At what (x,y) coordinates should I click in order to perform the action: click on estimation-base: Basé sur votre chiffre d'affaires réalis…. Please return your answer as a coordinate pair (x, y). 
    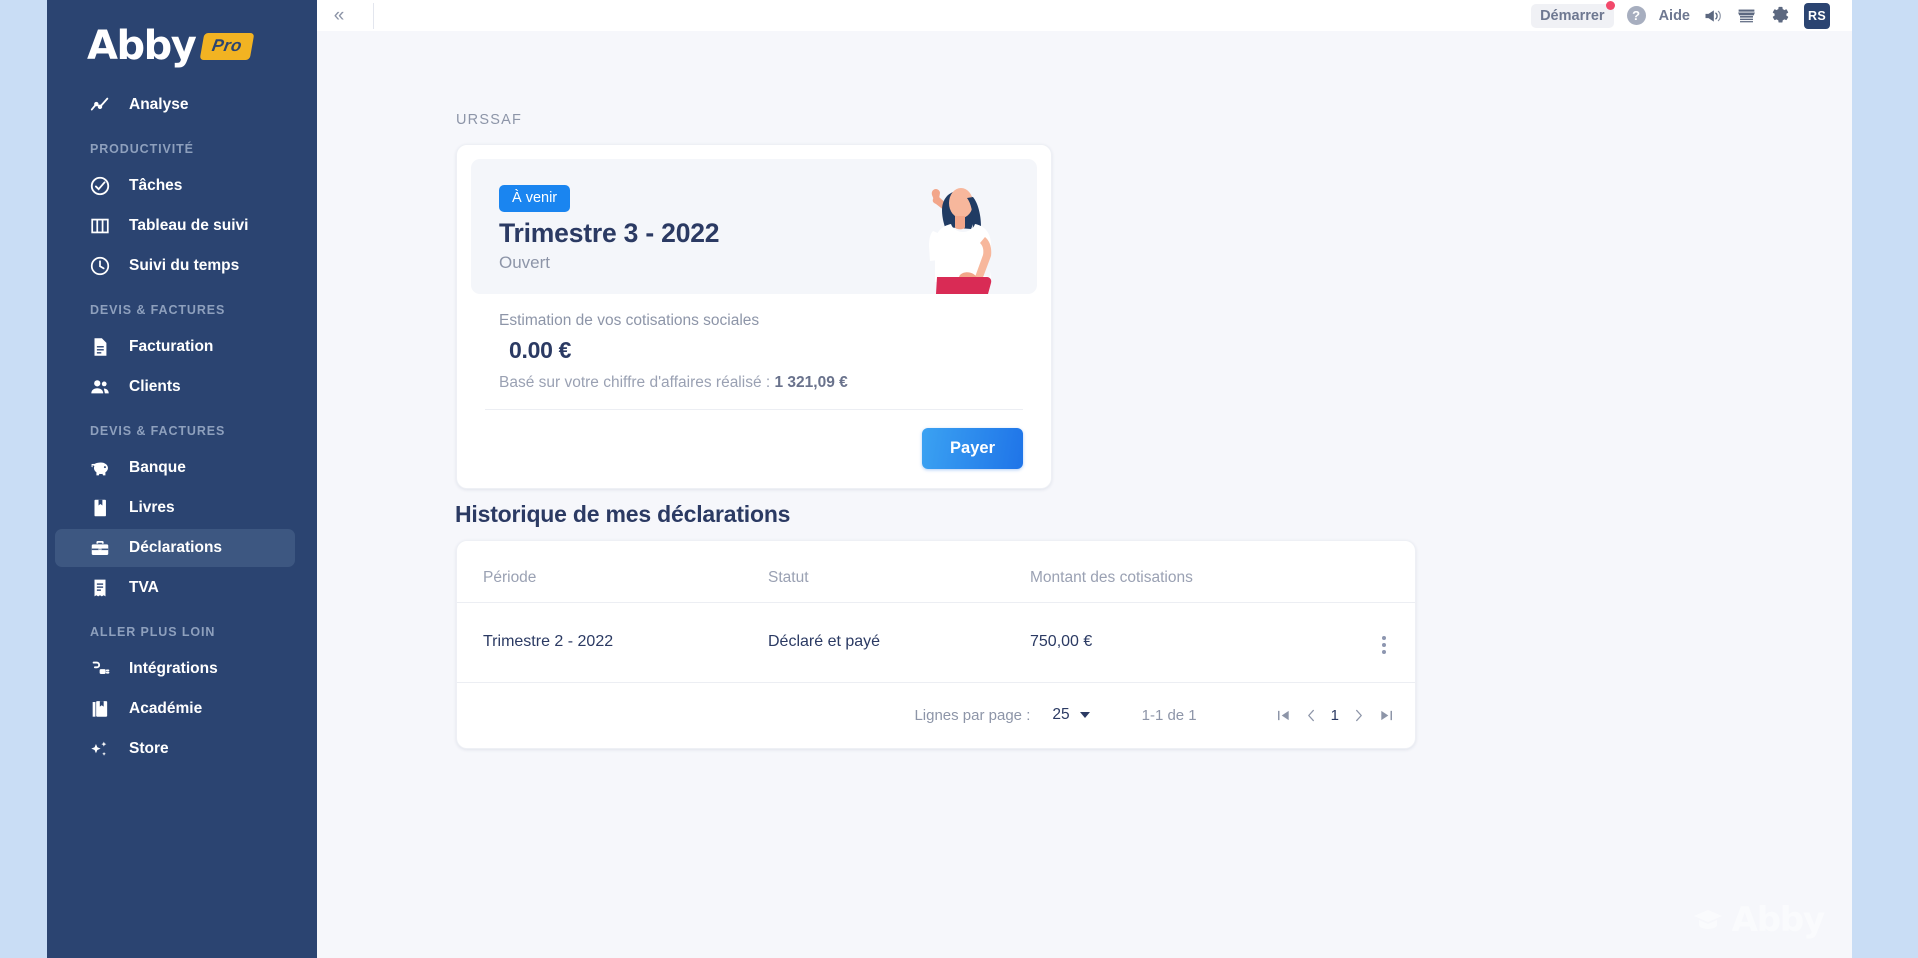
    Looking at the image, I should click on (754, 383).